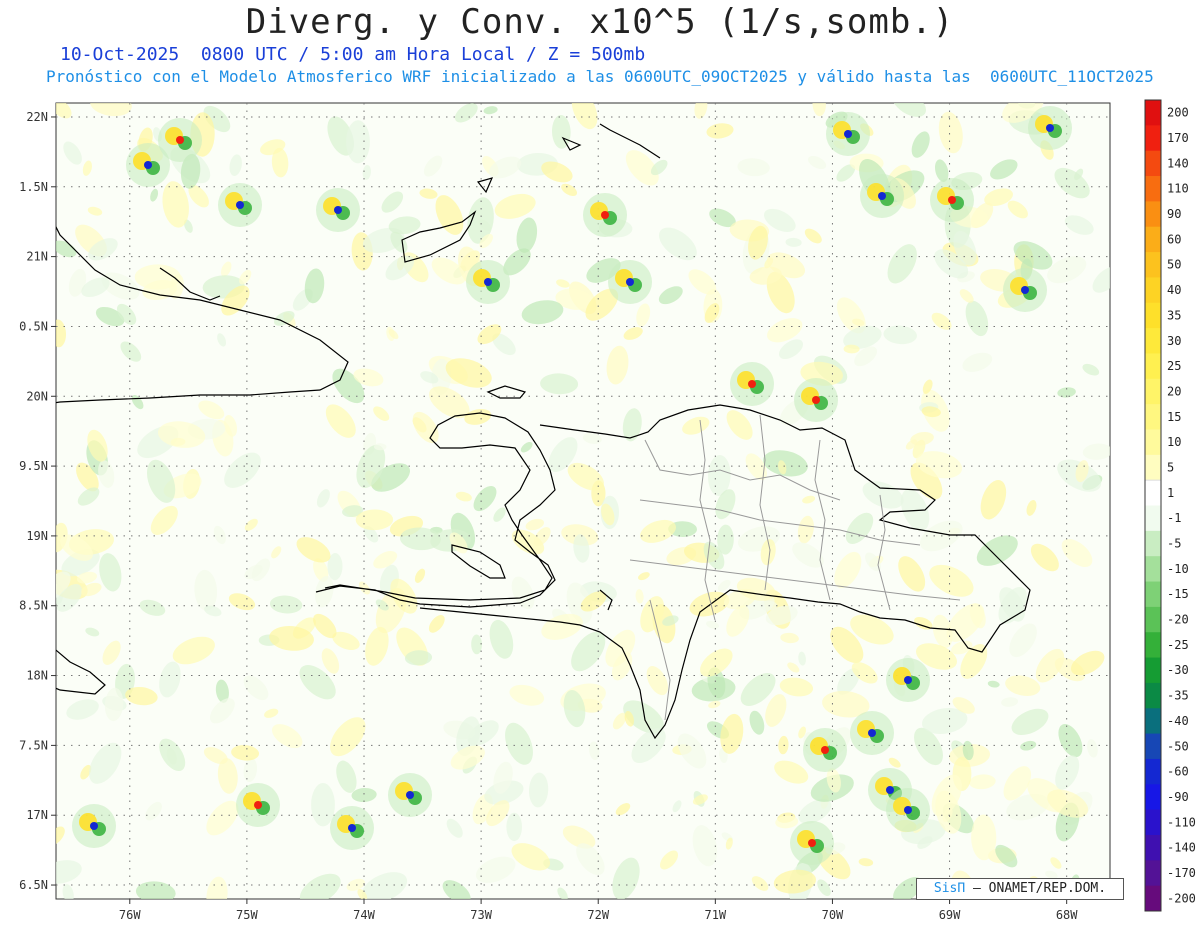 This screenshot has width=1200, height=927. Describe the element at coordinates (1067, 915) in the screenshot. I see `lon-label: 68W` at that location.